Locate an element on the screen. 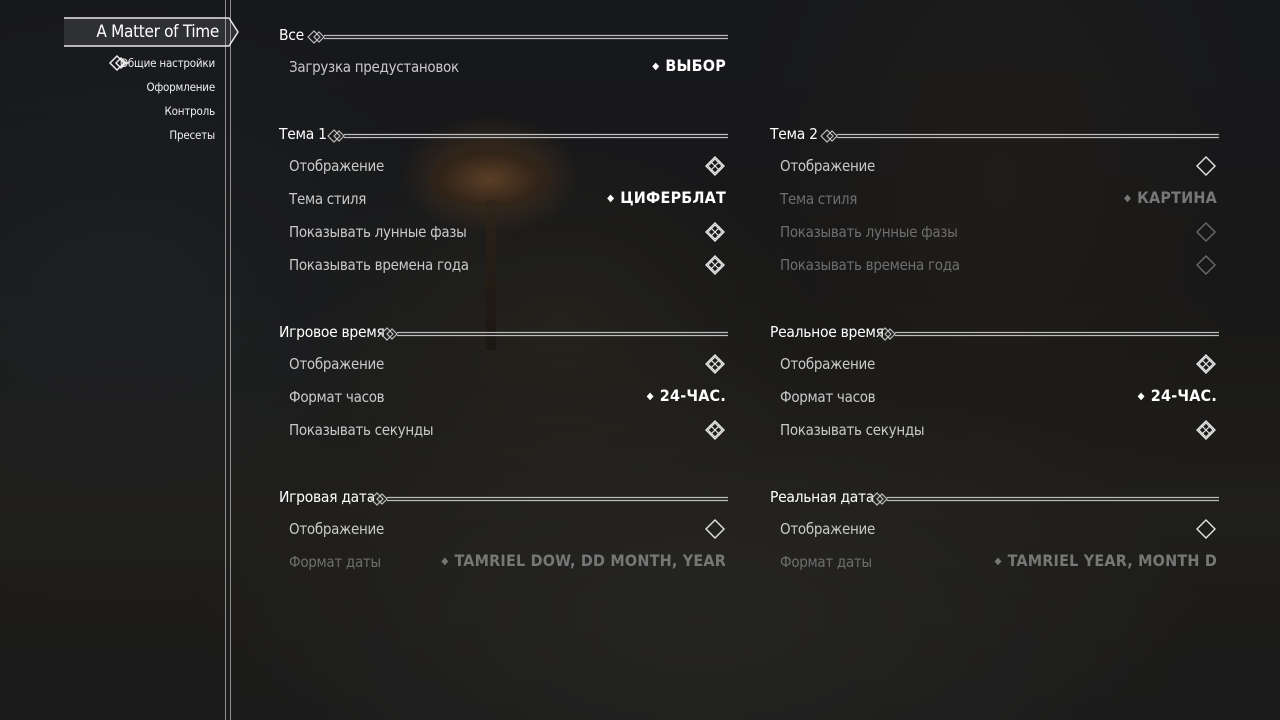 The image size is (1280, 720). section-header-theme1: Тема 1 is located at coordinates (504, 136).